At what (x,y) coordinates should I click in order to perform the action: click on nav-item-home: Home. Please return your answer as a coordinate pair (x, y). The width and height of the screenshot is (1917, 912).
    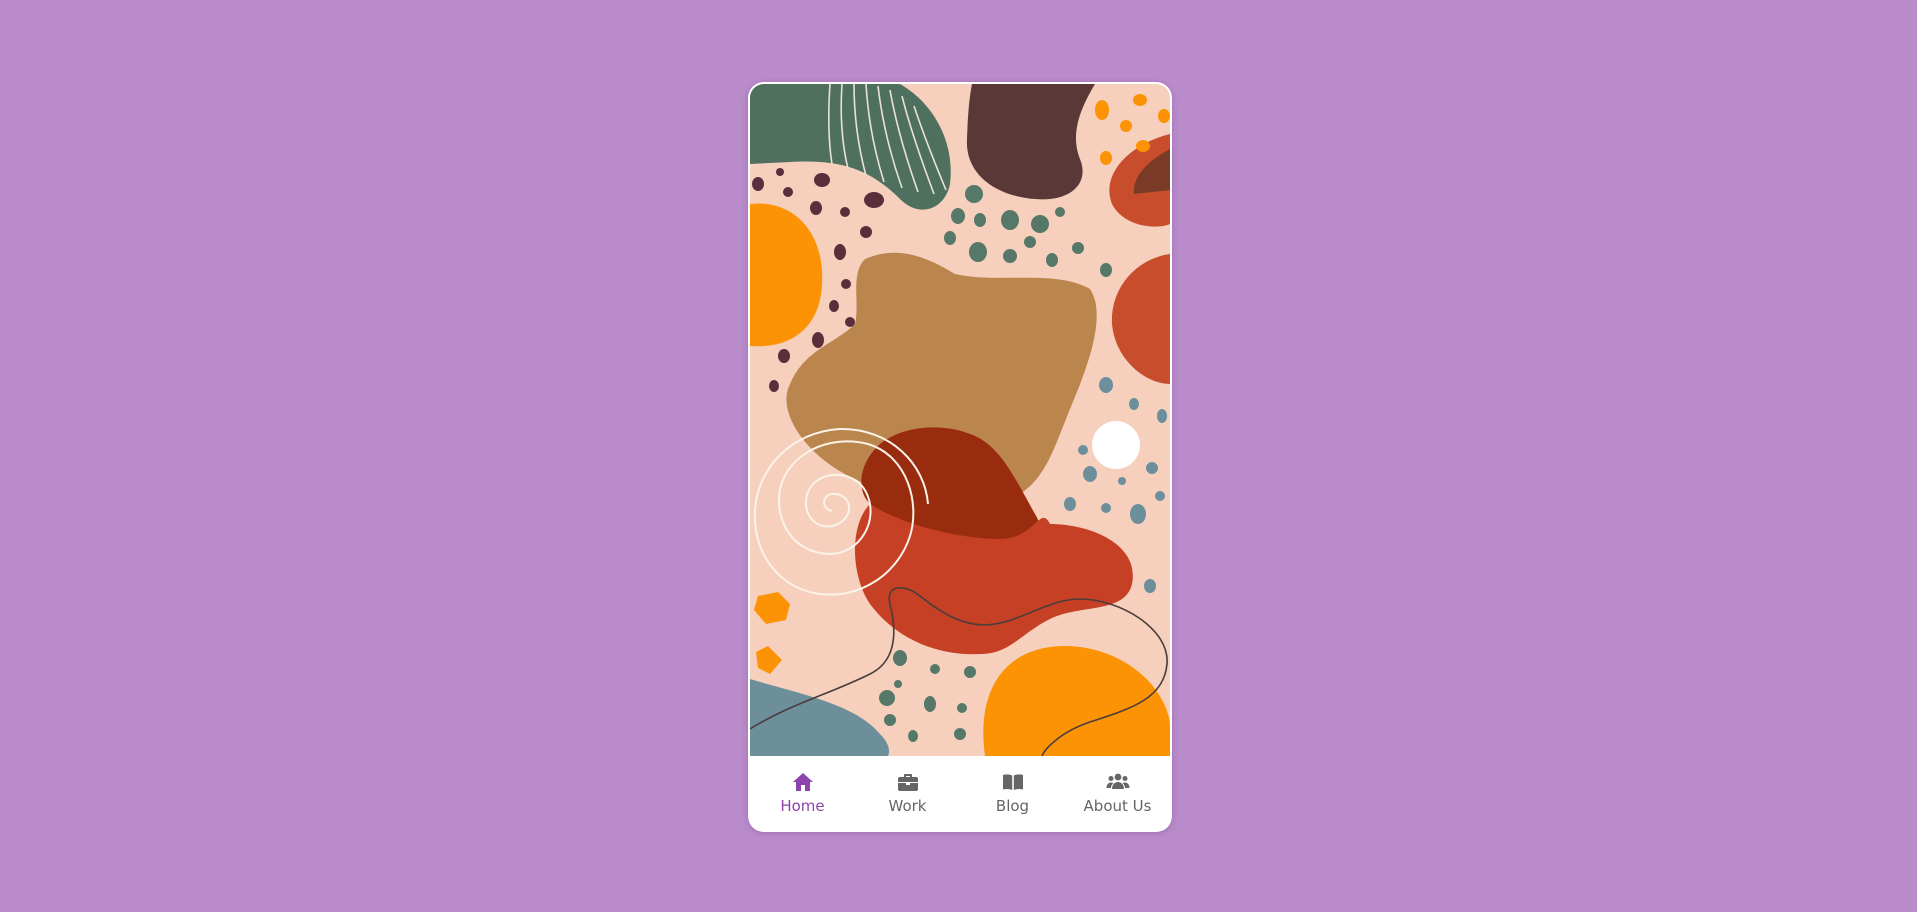
    Looking at the image, I should click on (802, 793).